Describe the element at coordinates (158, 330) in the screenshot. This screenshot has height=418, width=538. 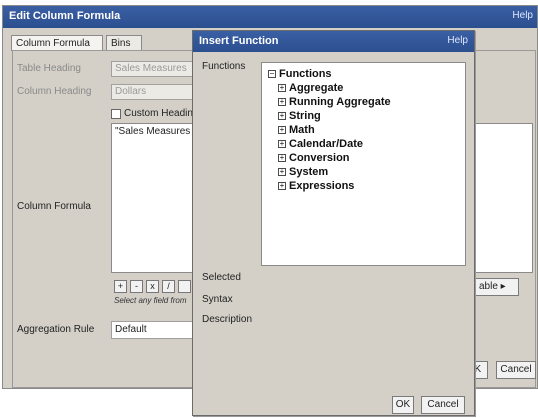
I see `aggregation-rule-select: Default` at that location.